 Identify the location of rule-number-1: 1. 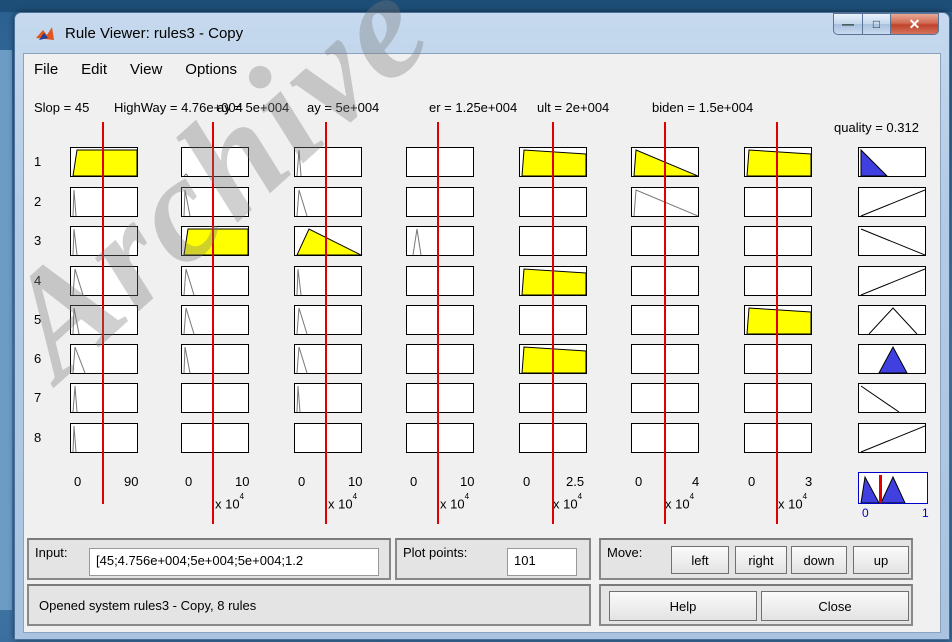
(37, 161).